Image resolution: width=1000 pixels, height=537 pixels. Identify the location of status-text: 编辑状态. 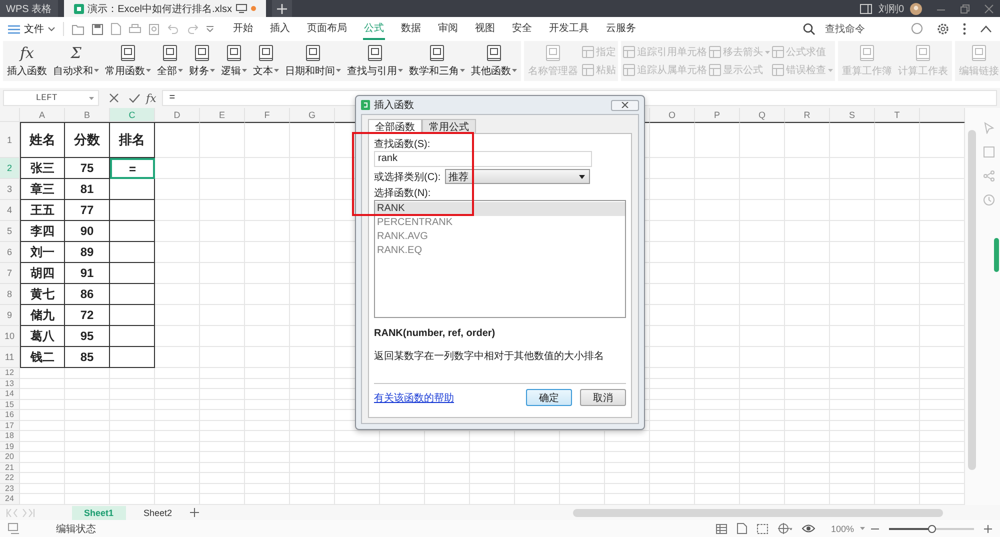
(76, 529).